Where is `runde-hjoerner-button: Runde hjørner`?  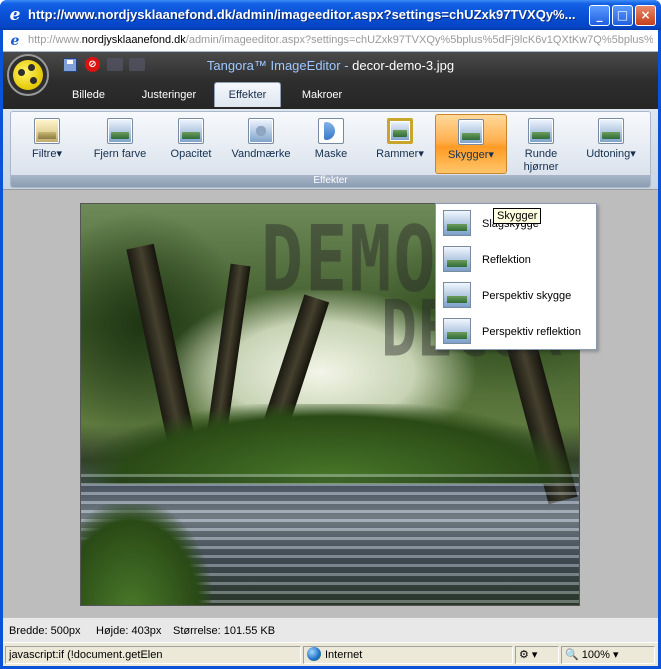
runde-hjoerner-button: Runde hjørner is located at coordinates (541, 144).